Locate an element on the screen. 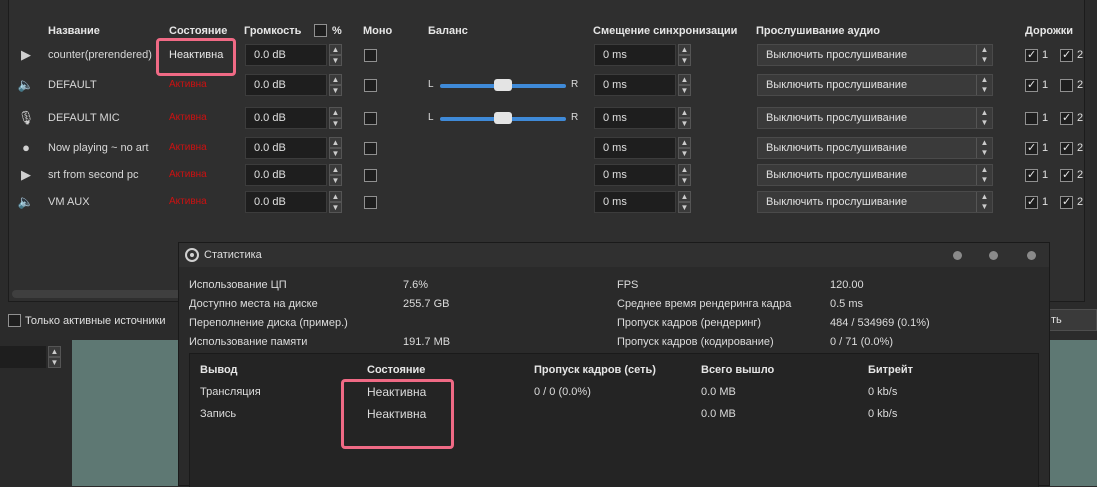 Image resolution: width=1097 pixels, height=487 pixels. output-cell: 0 / 0 (0.0%) is located at coordinates (562, 392).